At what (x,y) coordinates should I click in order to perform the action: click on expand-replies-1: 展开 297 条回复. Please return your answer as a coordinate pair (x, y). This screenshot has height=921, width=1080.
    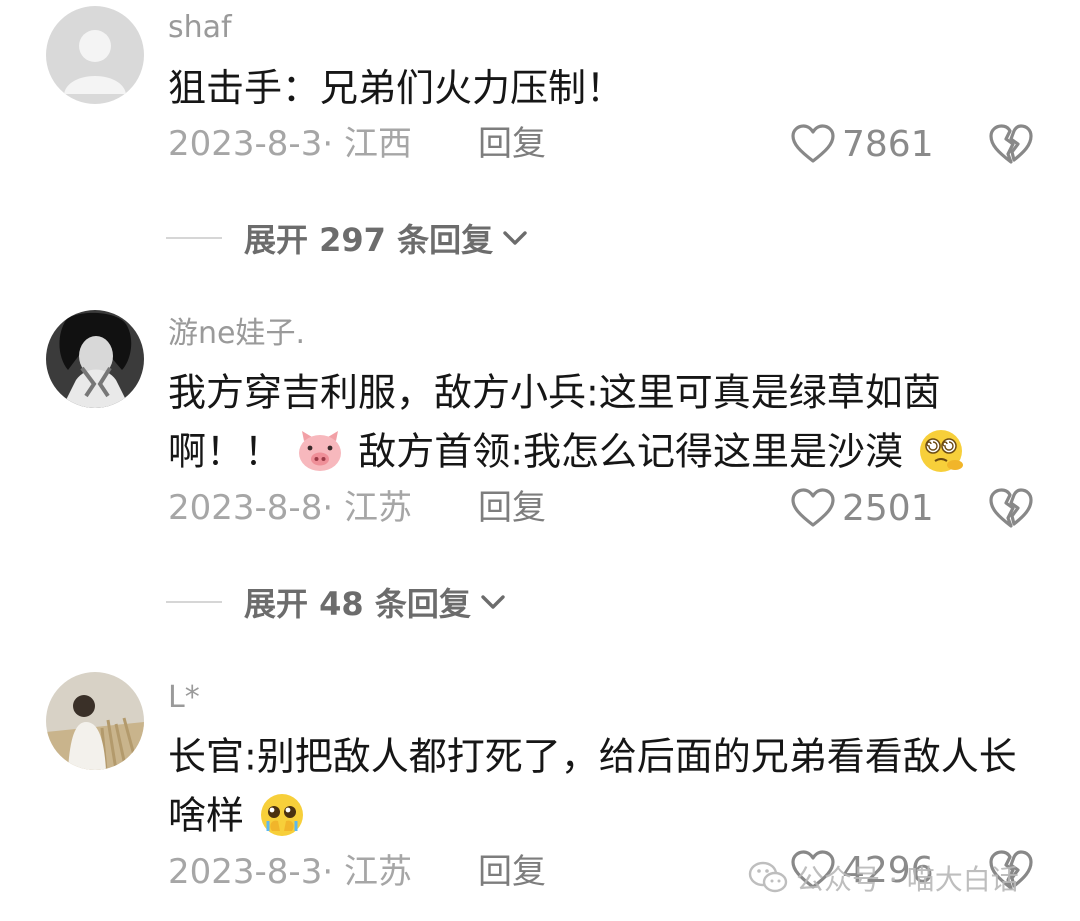
    Looking at the image, I should click on (347, 238).